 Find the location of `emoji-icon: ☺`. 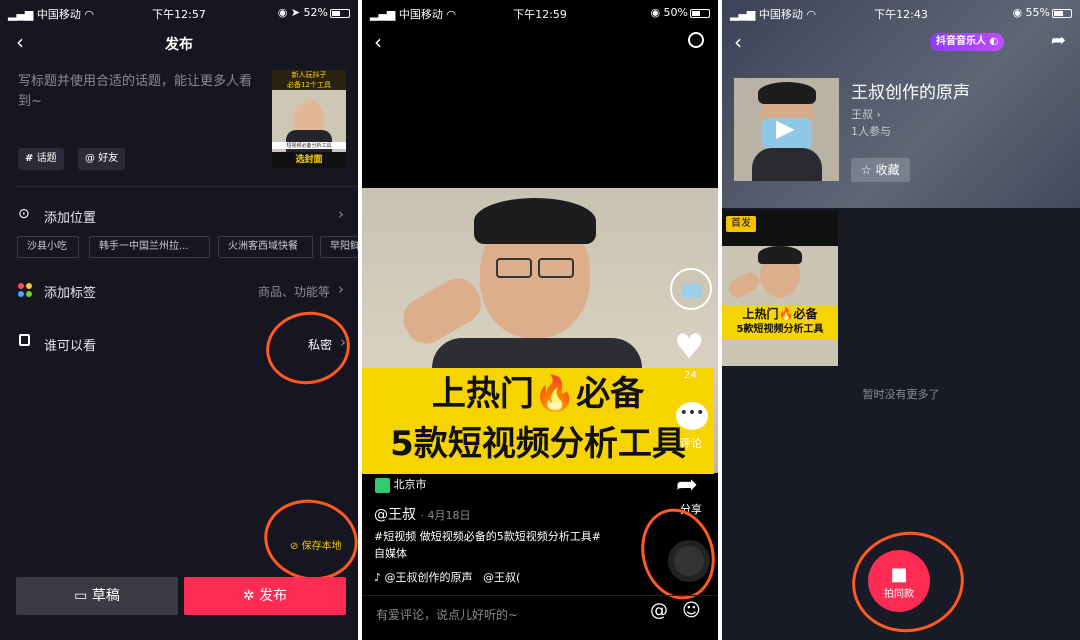

emoji-icon: ☺ is located at coordinates (691, 610).